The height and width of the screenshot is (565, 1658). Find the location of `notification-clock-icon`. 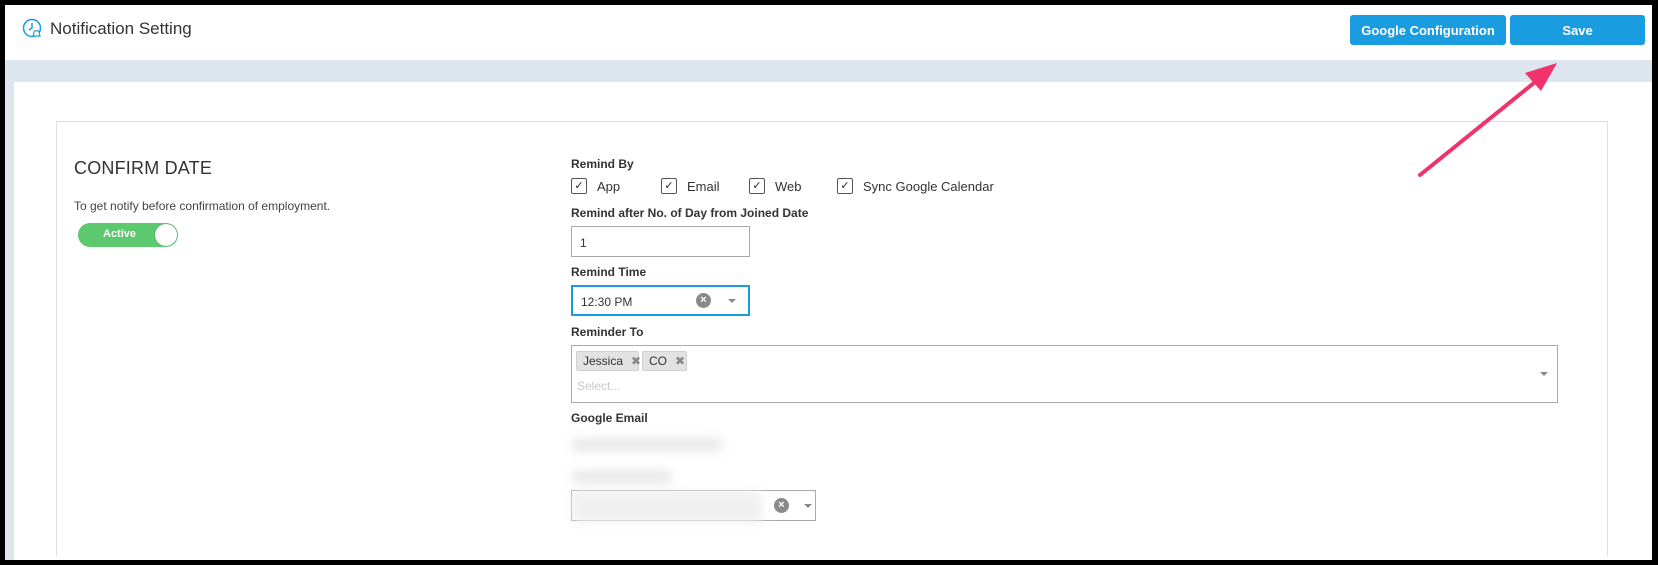

notification-clock-icon is located at coordinates (32, 28).